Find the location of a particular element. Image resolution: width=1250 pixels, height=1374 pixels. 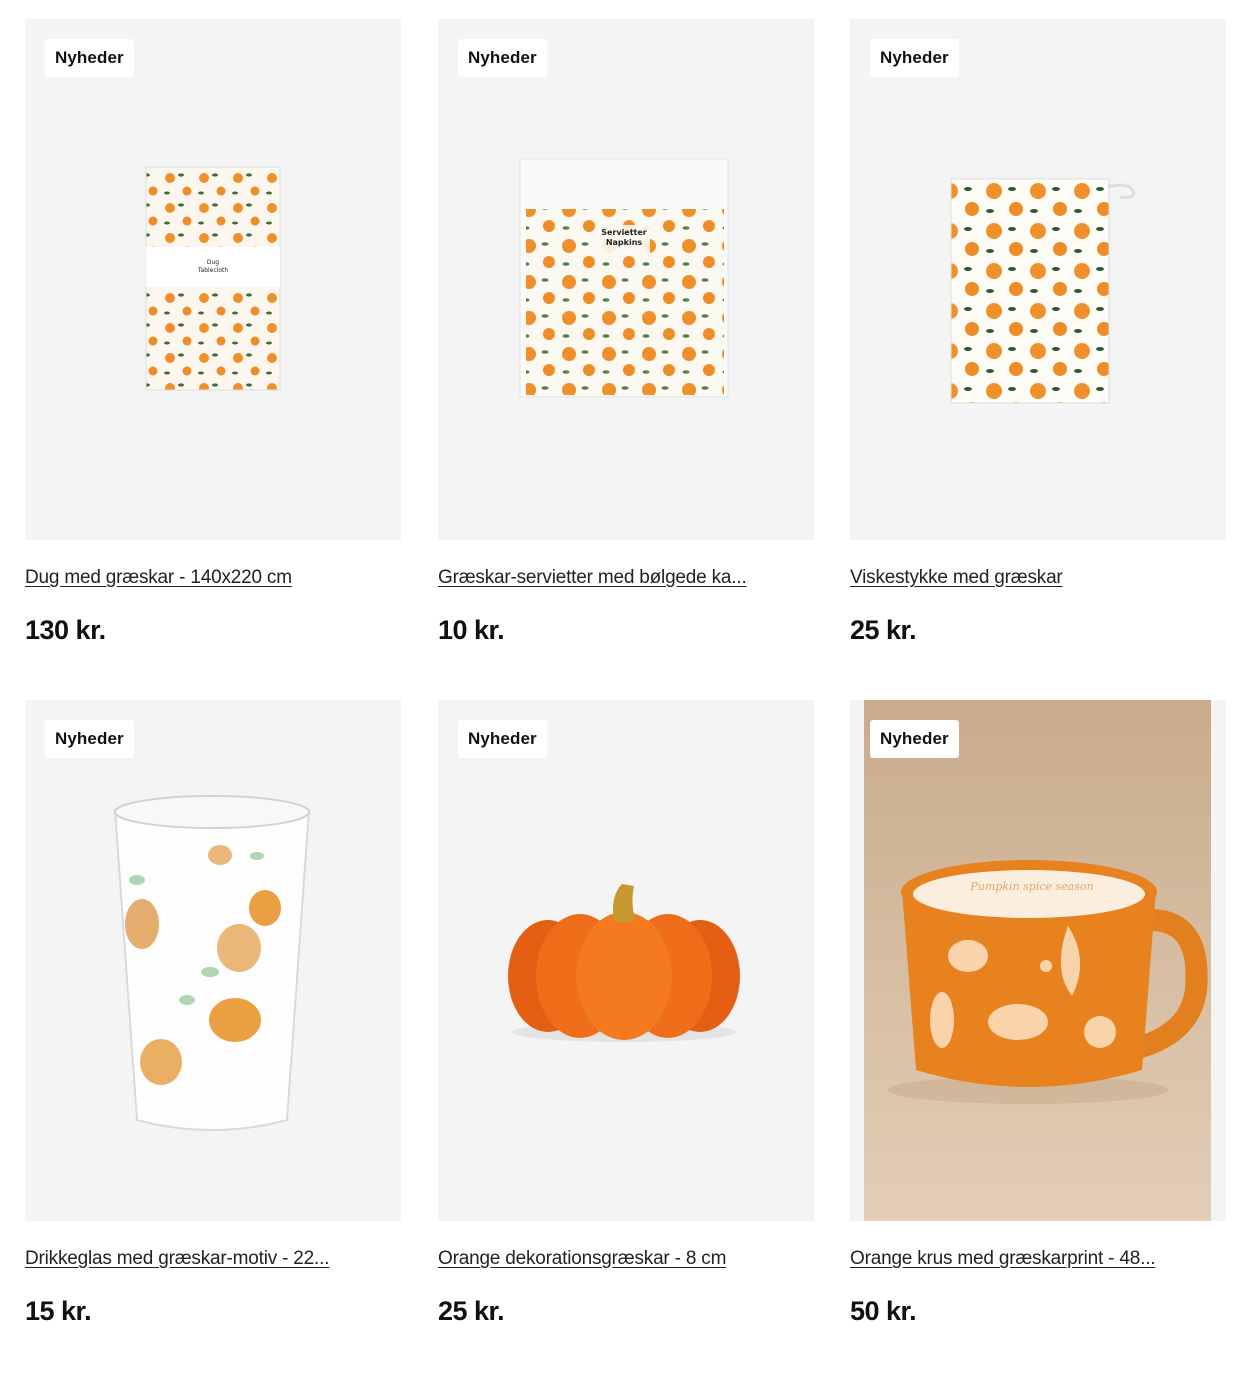

product-image-link: Dug Tablecloth Nyheder is located at coordinates (213, 279).